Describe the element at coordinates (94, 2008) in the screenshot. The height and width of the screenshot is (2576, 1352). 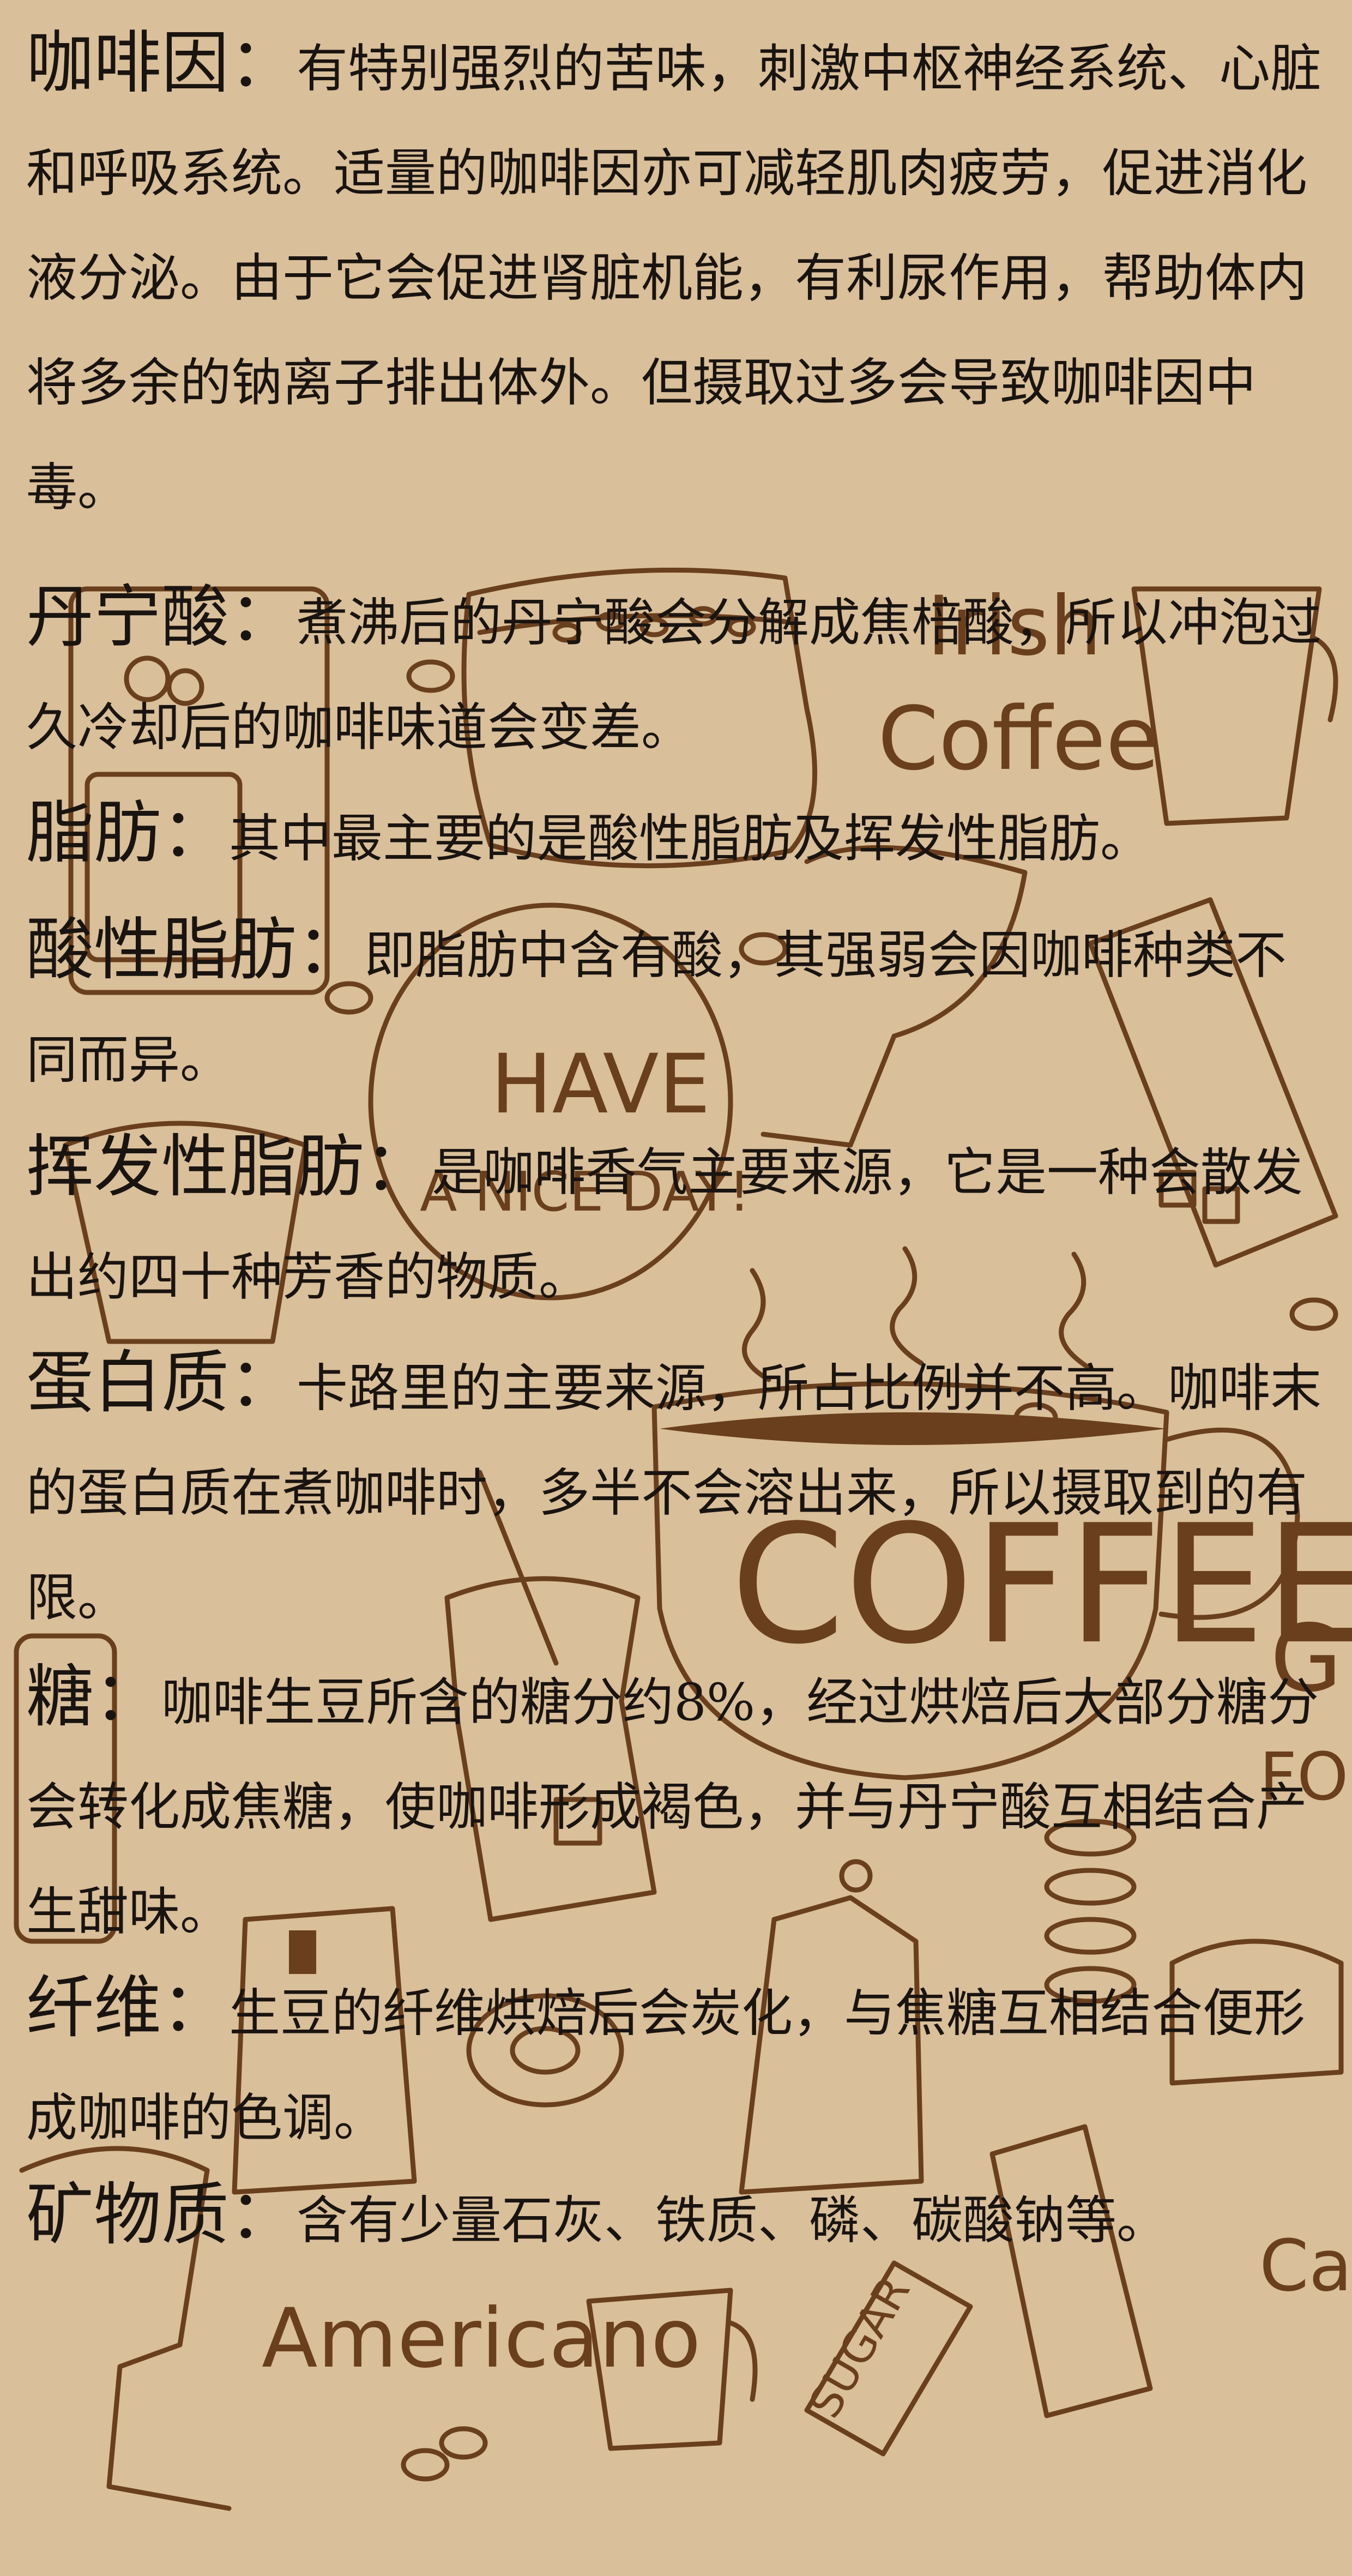
I see `entry-term: 纤维` at that location.